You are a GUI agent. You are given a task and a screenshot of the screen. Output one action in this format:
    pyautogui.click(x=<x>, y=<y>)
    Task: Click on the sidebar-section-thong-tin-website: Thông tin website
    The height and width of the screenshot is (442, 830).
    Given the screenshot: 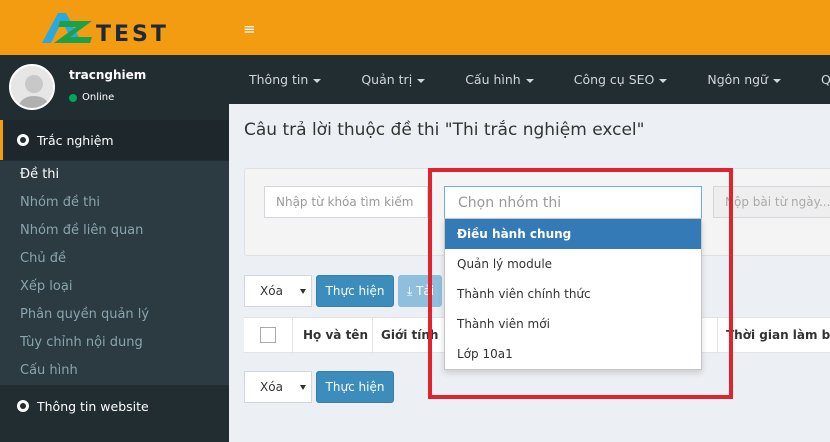 What is the action you would take?
    pyautogui.click(x=114, y=406)
    